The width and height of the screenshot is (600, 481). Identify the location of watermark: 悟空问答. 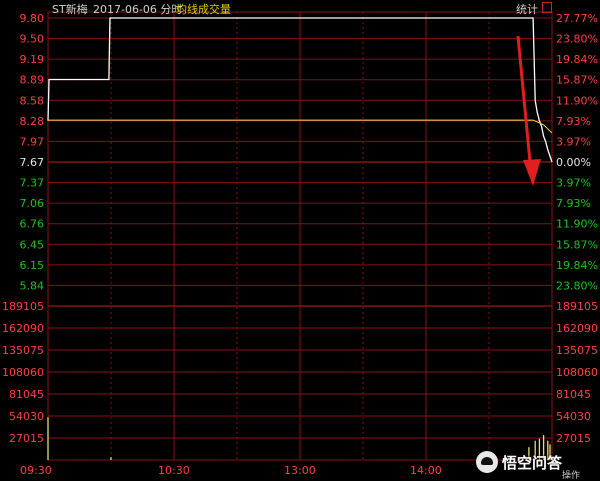
(519, 462).